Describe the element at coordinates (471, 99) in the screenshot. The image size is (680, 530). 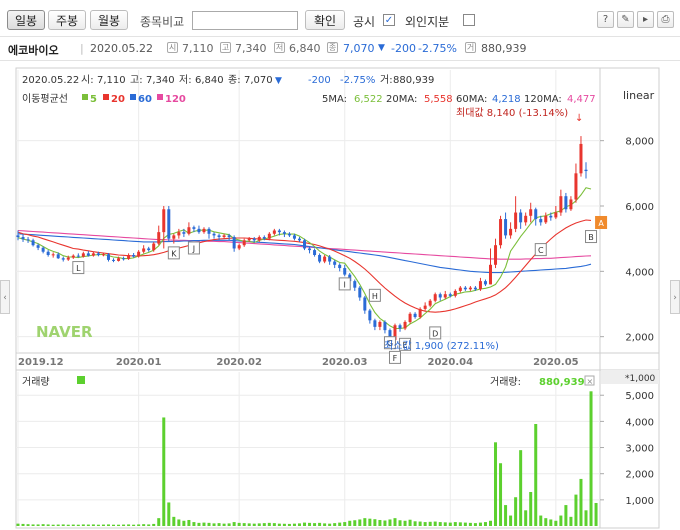
I see `ma60-value-label: 60MA:` at that location.